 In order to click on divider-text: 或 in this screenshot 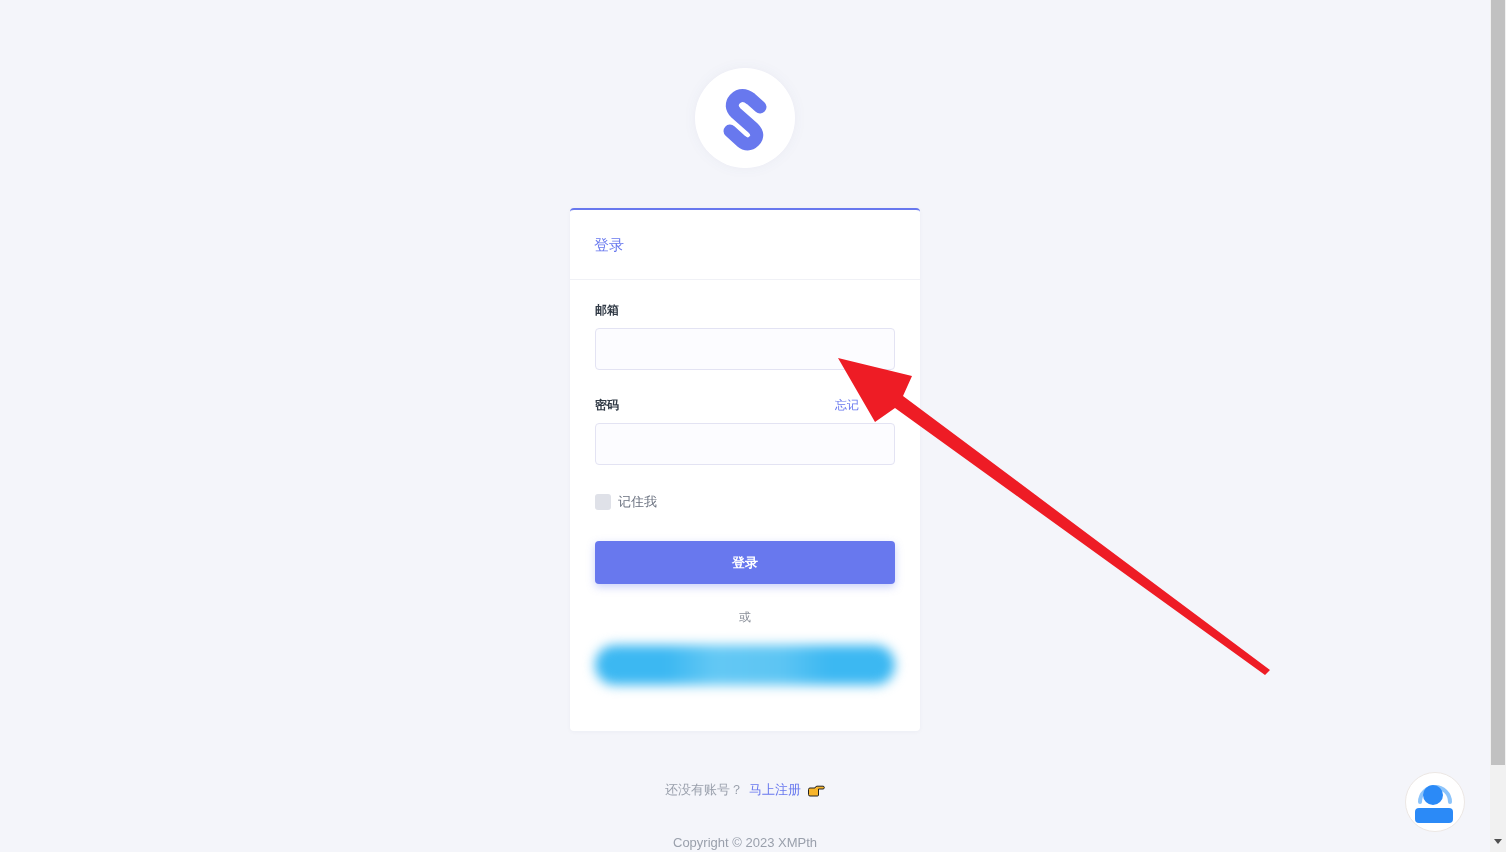, I will do `click(745, 617)`.